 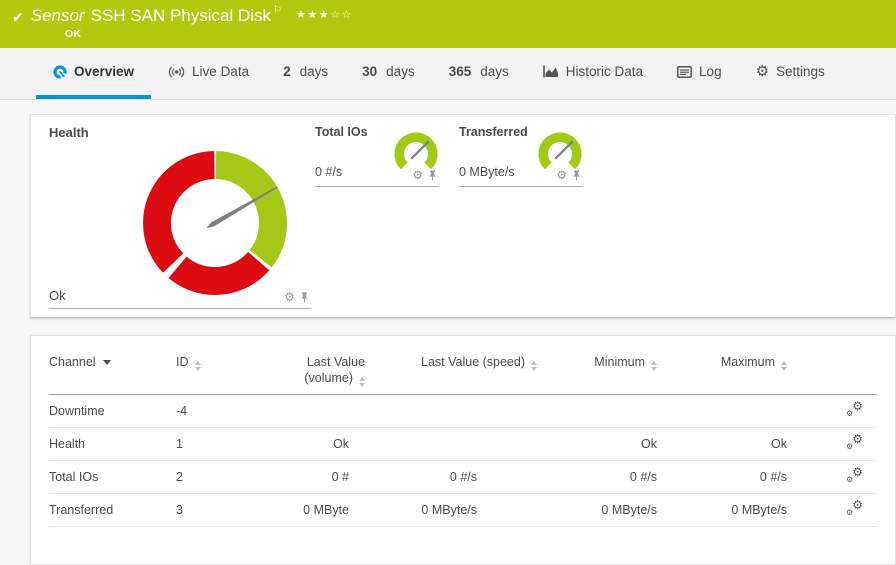 I want to click on tab-label: Log, so click(x=710, y=71).